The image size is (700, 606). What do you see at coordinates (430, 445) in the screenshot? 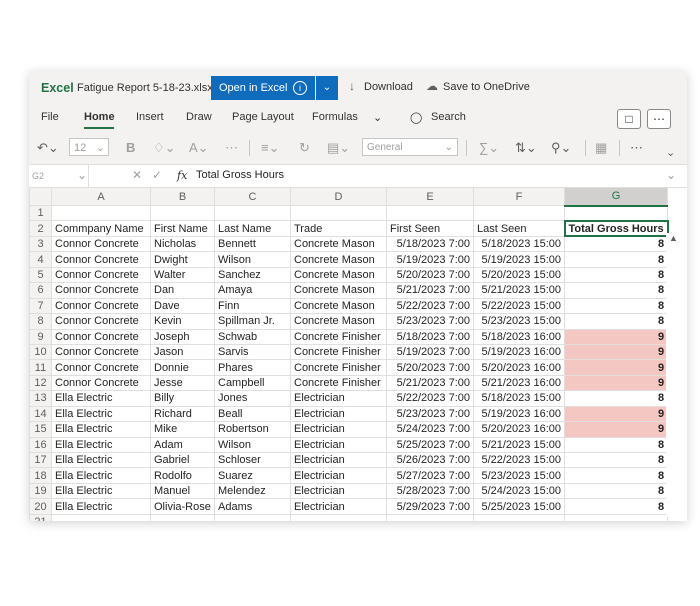
I see `cell: 5/25/2023 7:00` at bounding box center [430, 445].